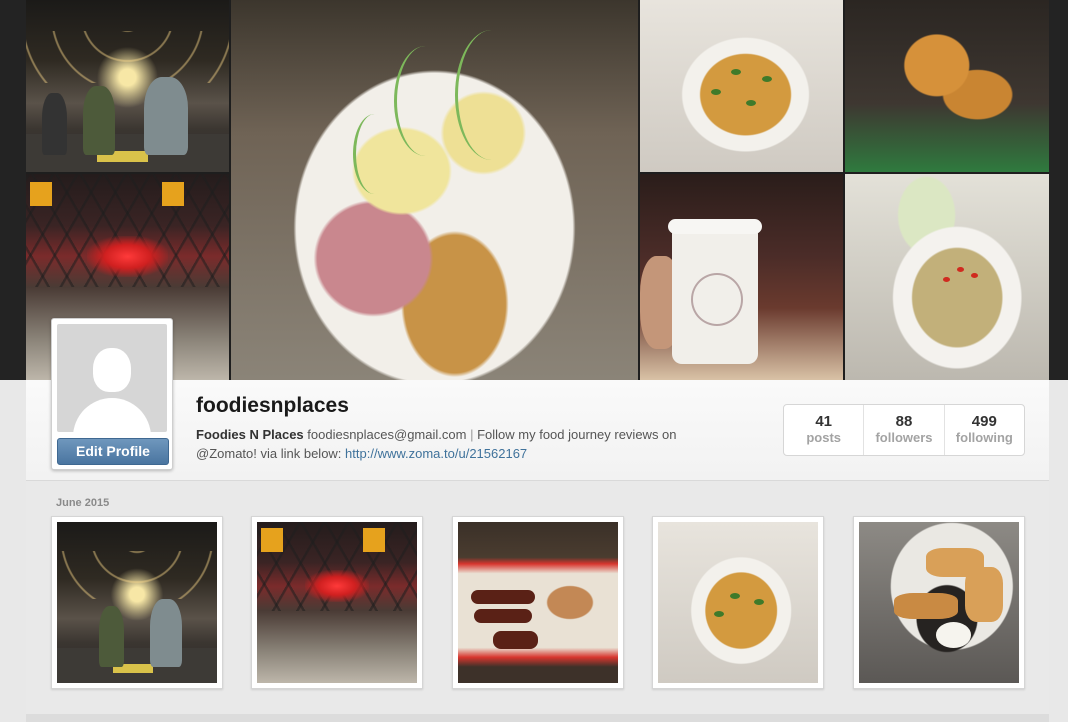 The width and height of the screenshot is (1068, 722). I want to click on photo-market-night, so click(137, 602).